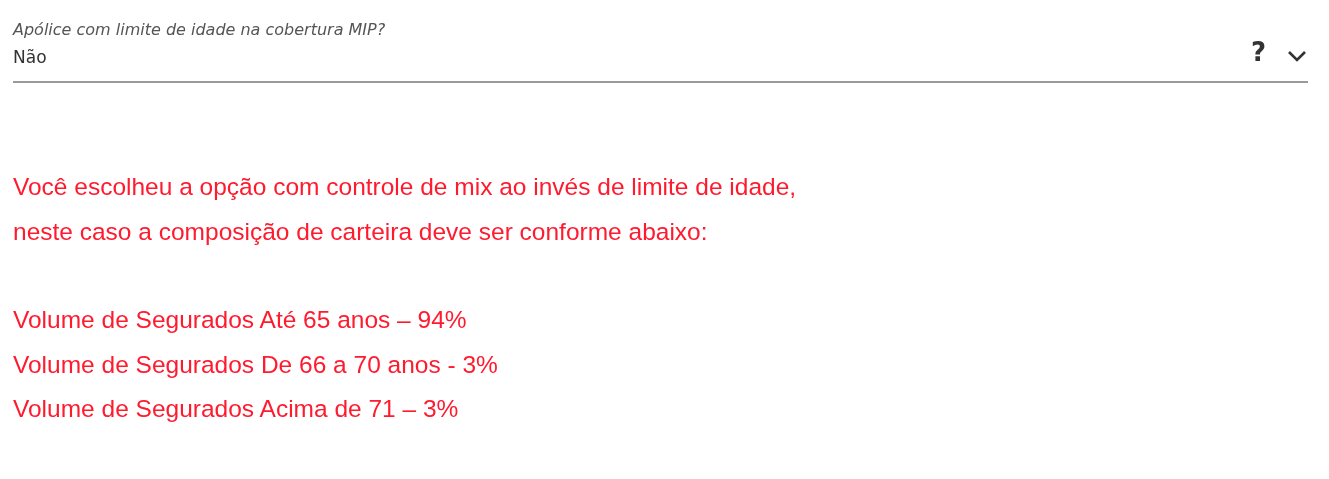 Image resolution: width=1329 pixels, height=479 pixels. I want to click on warning-text: neste caso a composição de carteira deve ser conforme abaixo:, so click(360, 231).